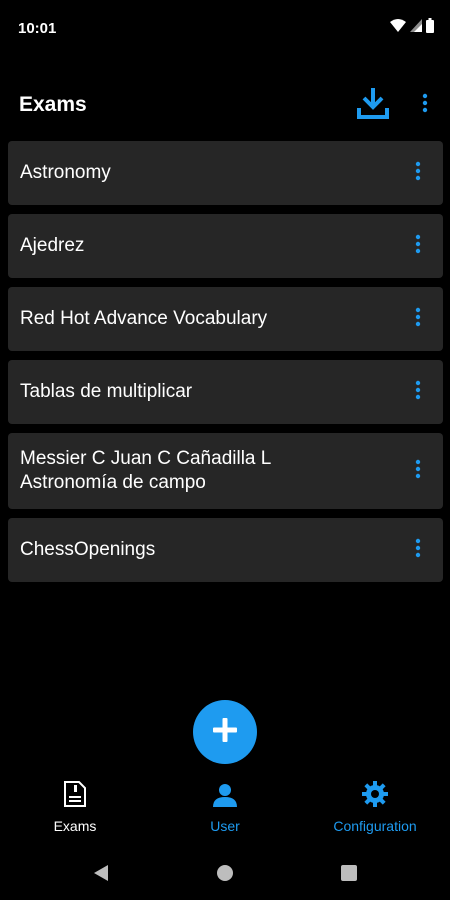  What do you see at coordinates (416, 28) in the screenshot?
I see `signal-icon` at bounding box center [416, 28].